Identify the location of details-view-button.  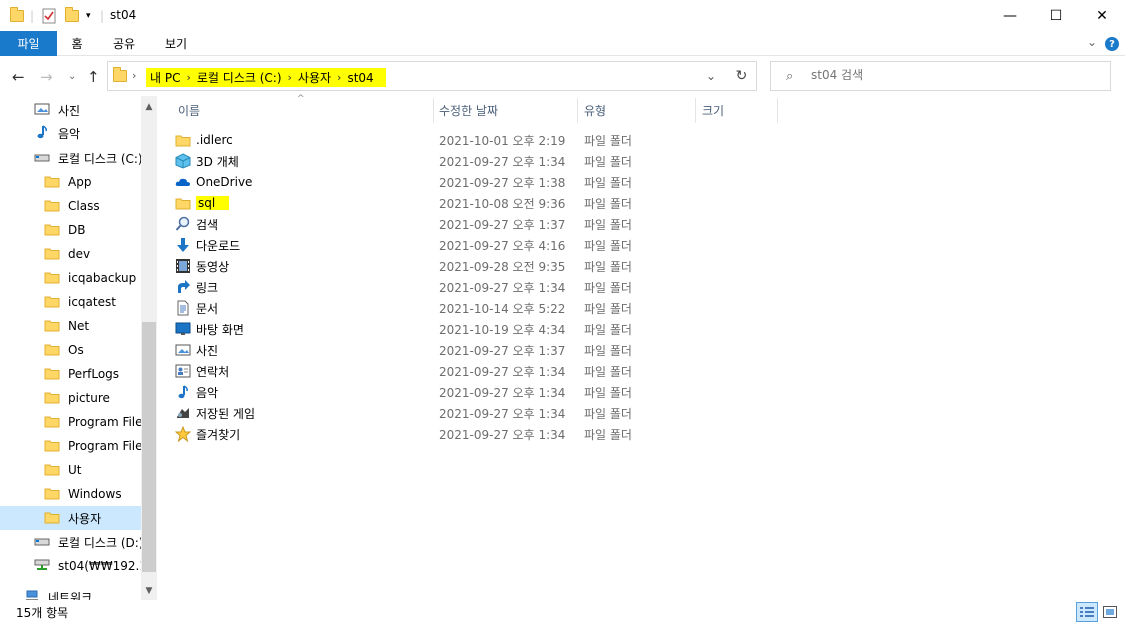
(1087, 612).